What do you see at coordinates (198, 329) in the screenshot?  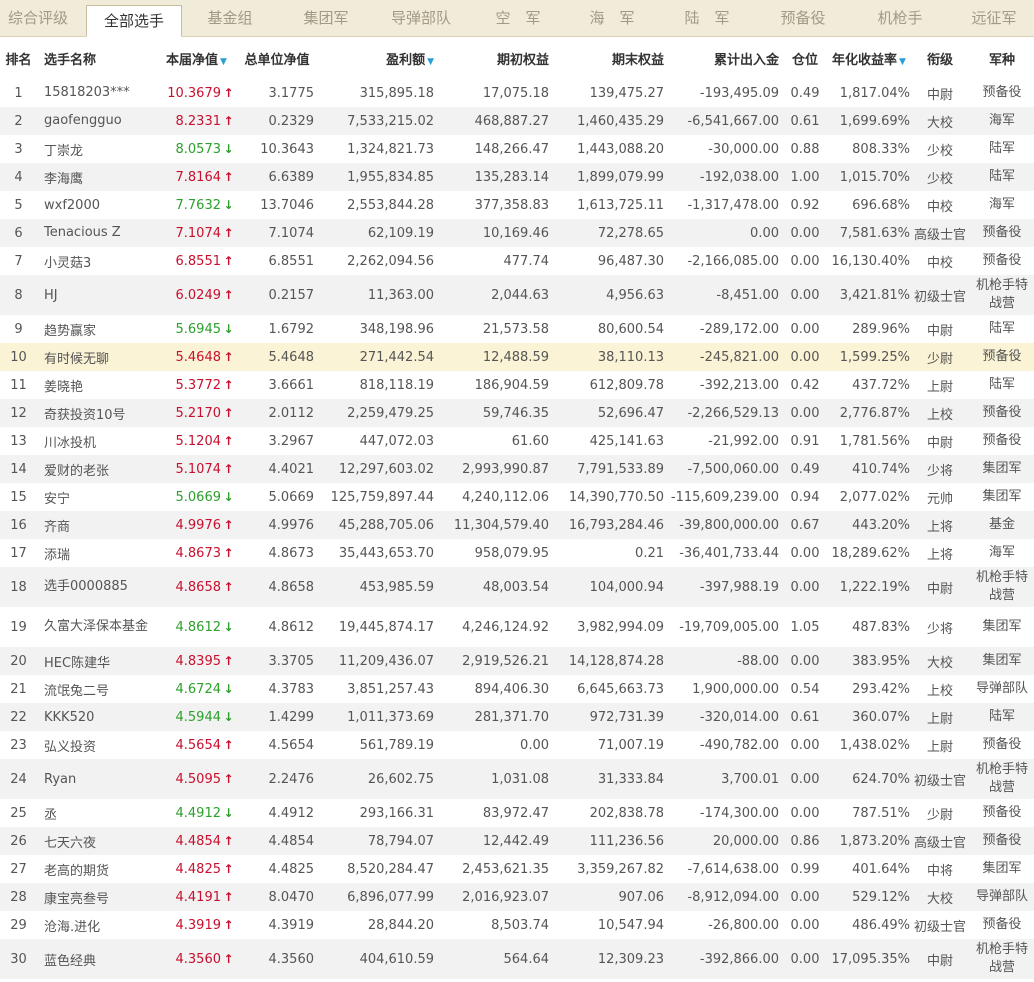 I see `nav-value: 5.6945` at bounding box center [198, 329].